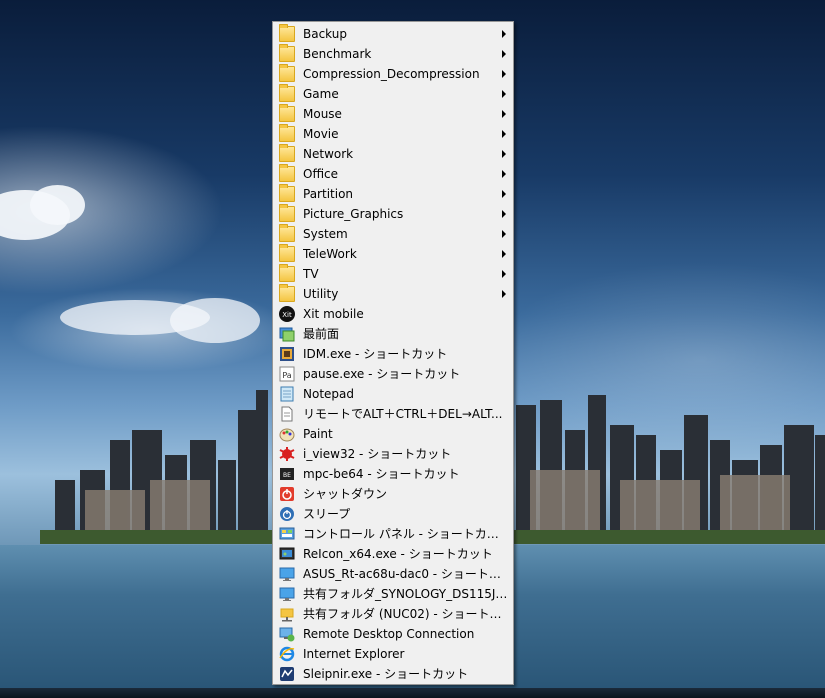  Describe the element at coordinates (406, 614) in the screenshot. I see `menu-item-label: 共有フォルダ (NUC02) - ショートカット` at that location.